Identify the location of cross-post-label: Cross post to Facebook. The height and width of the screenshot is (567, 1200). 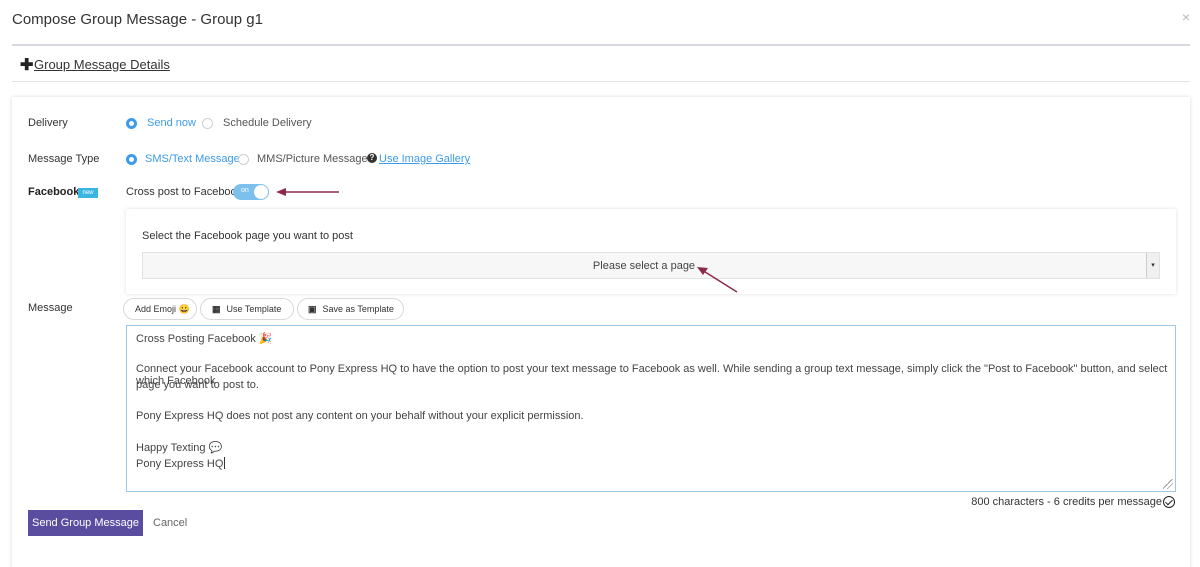
(184, 192).